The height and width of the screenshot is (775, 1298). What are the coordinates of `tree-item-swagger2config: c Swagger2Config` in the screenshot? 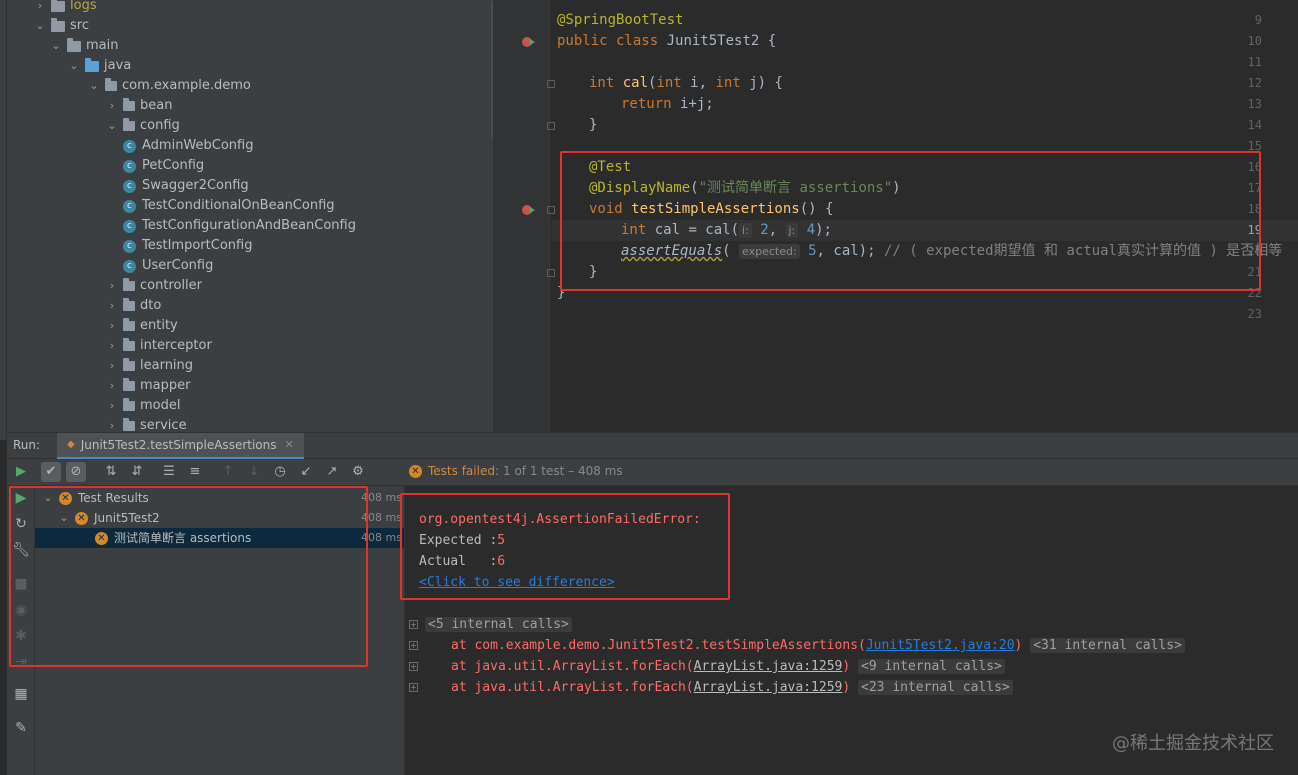 It's located at (186, 186).